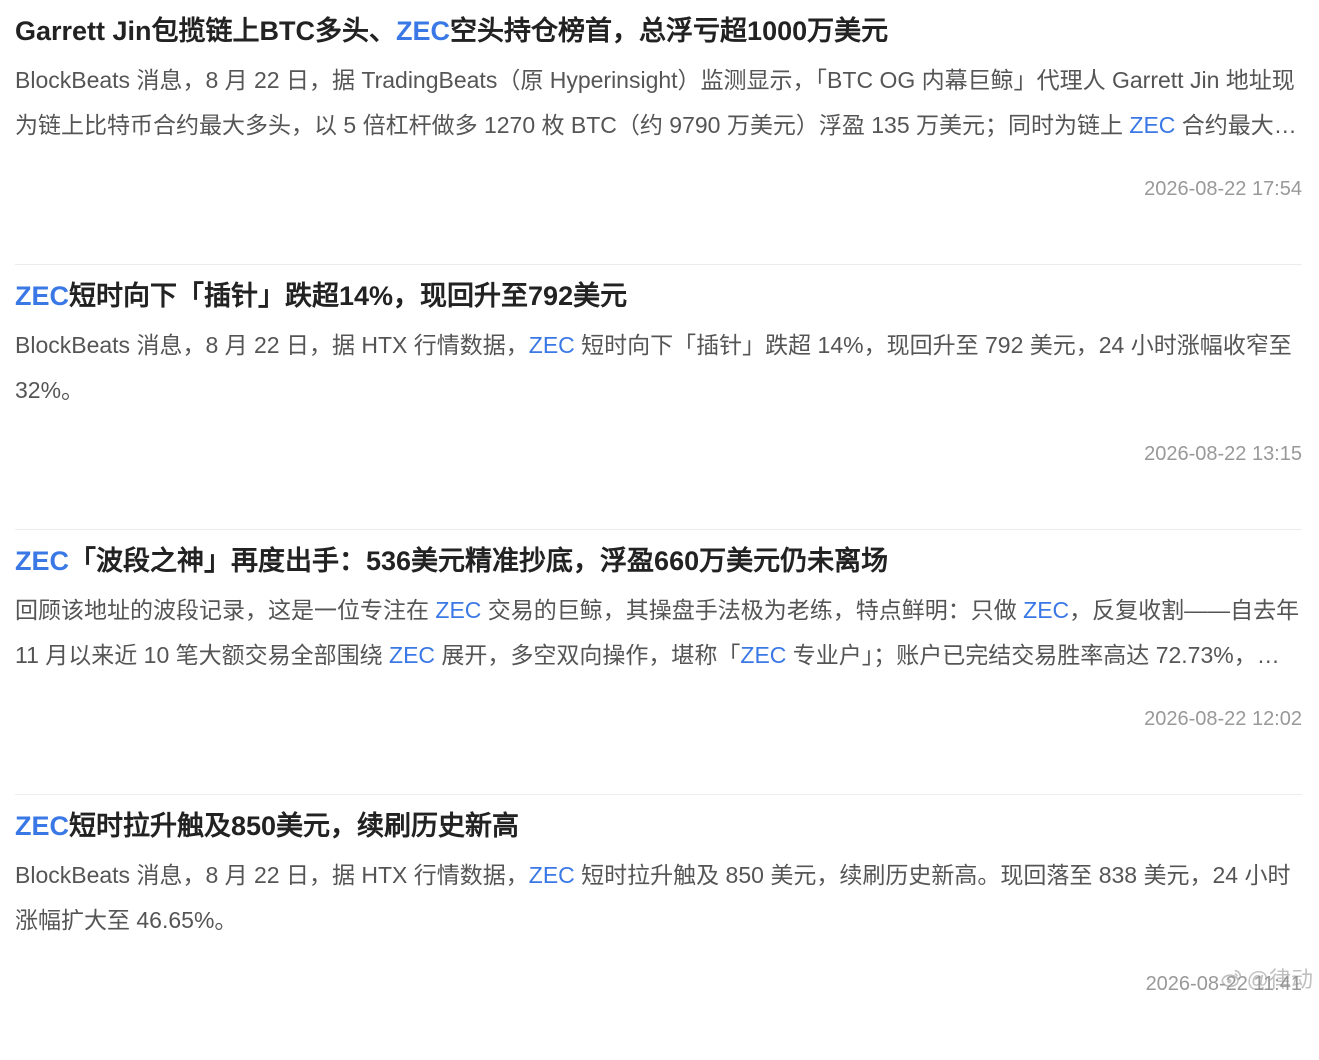 Image resolution: width=1319 pixels, height=1060 pixels. I want to click on article-timestamp: 2026-08-22 13:15, so click(1223, 454).